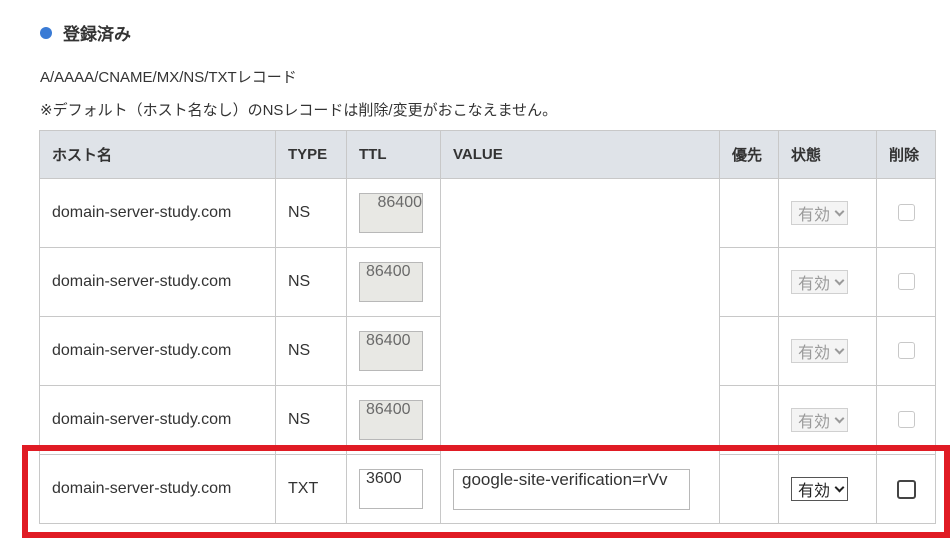 This screenshot has height=550, width=951. I want to click on header-delete: 削除, so click(906, 154).